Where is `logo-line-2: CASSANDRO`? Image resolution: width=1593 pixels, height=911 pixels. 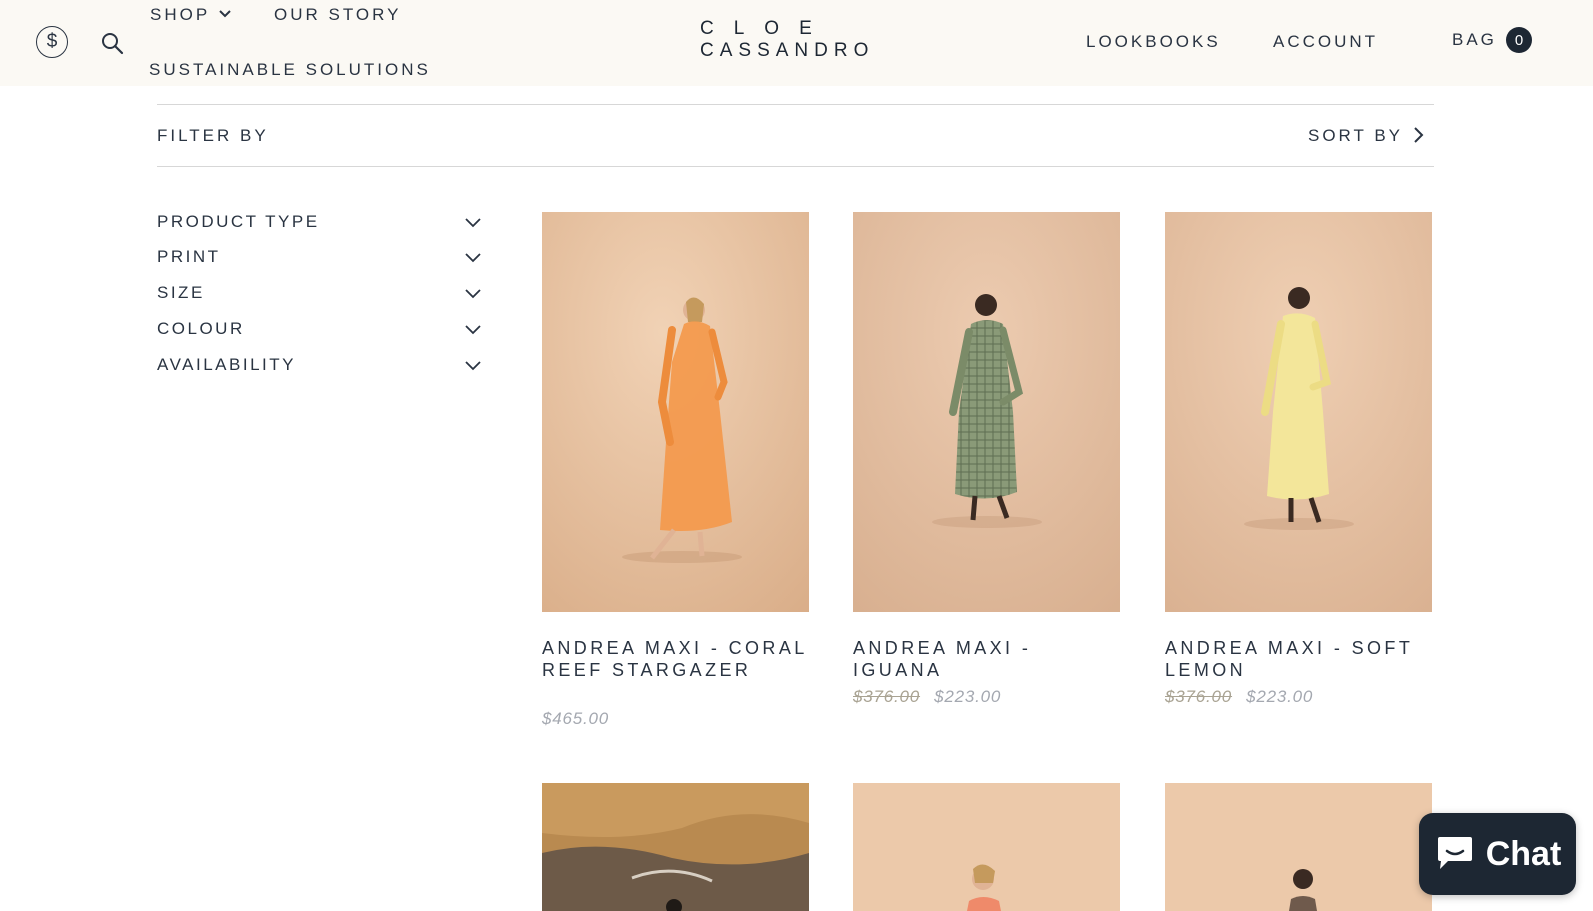 logo-line-2: CASSANDRO is located at coordinates (787, 50).